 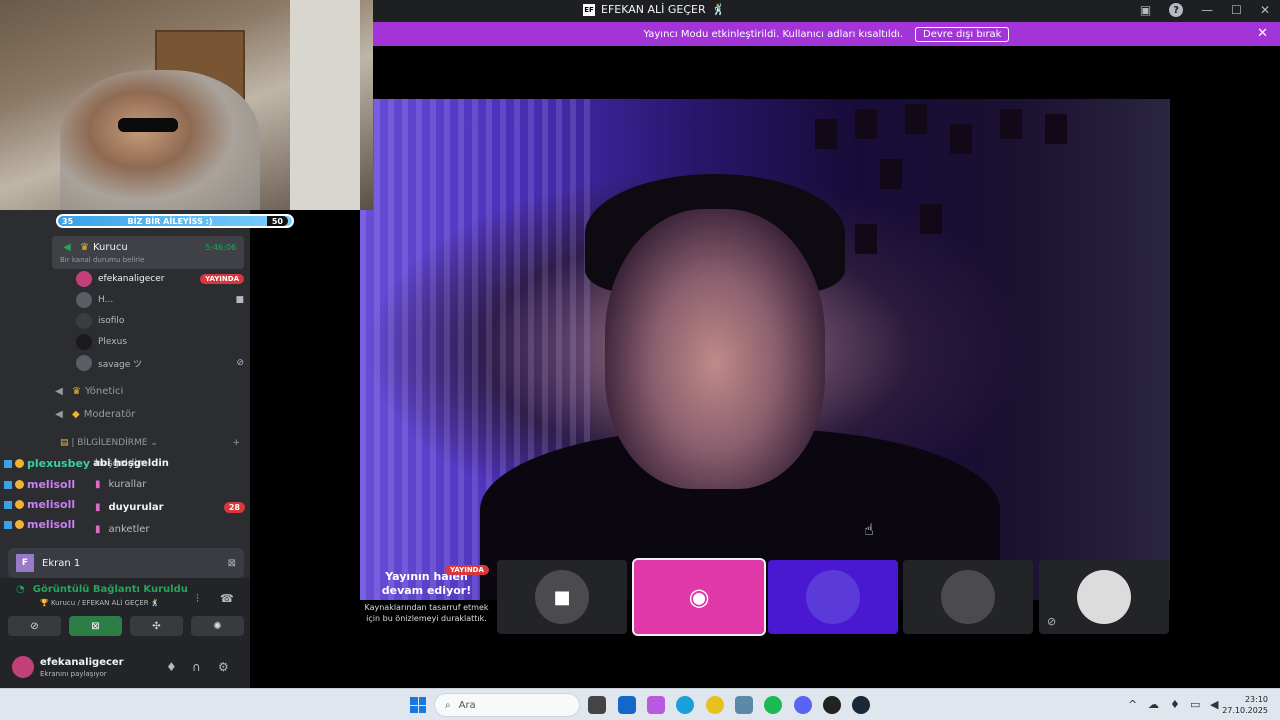 What do you see at coordinates (1153, 704) in the screenshot?
I see `cloud-off-icon: ☁` at bounding box center [1153, 704].